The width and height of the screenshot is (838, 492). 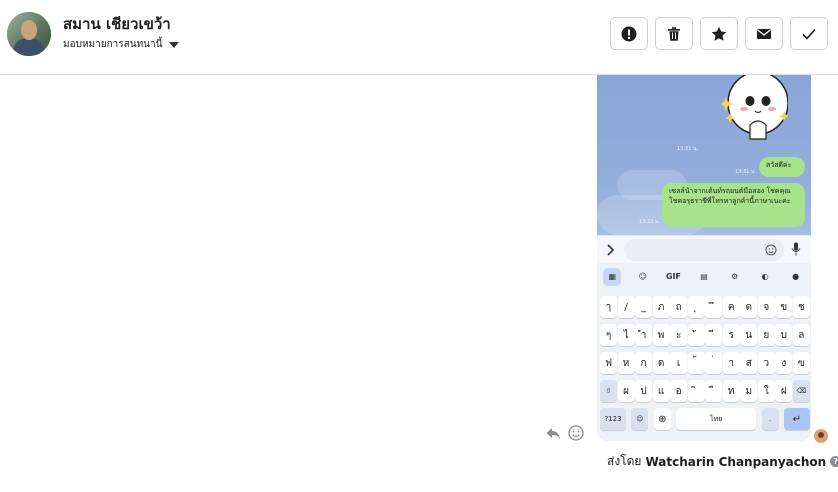 I want to click on key: ุ, so click(x=696, y=307).